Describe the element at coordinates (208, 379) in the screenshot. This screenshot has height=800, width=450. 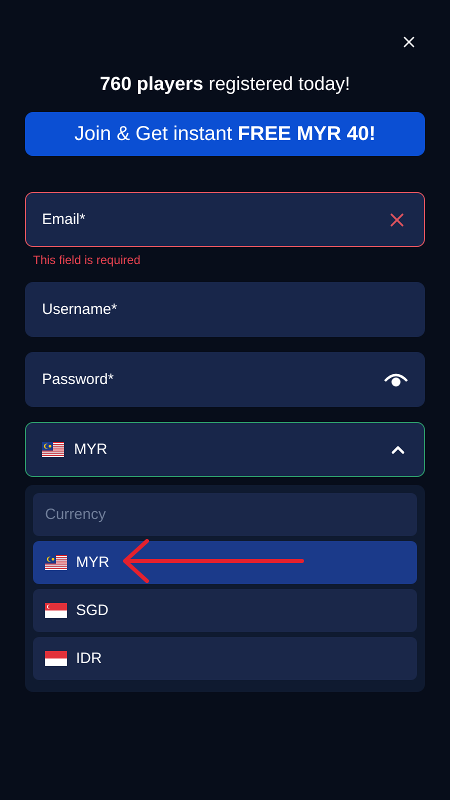
I see `password-input: Password*` at that location.